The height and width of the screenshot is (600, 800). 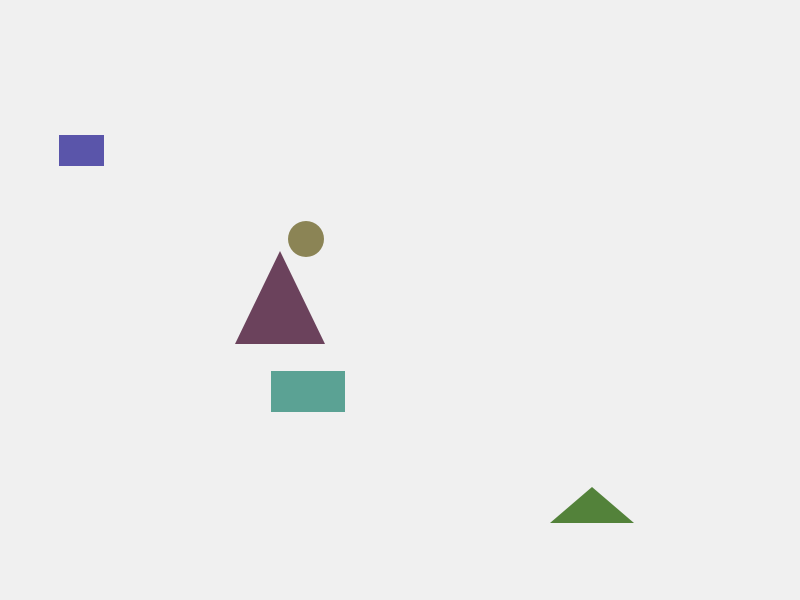 I want to click on olive-circle, so click(x=306, y=239).